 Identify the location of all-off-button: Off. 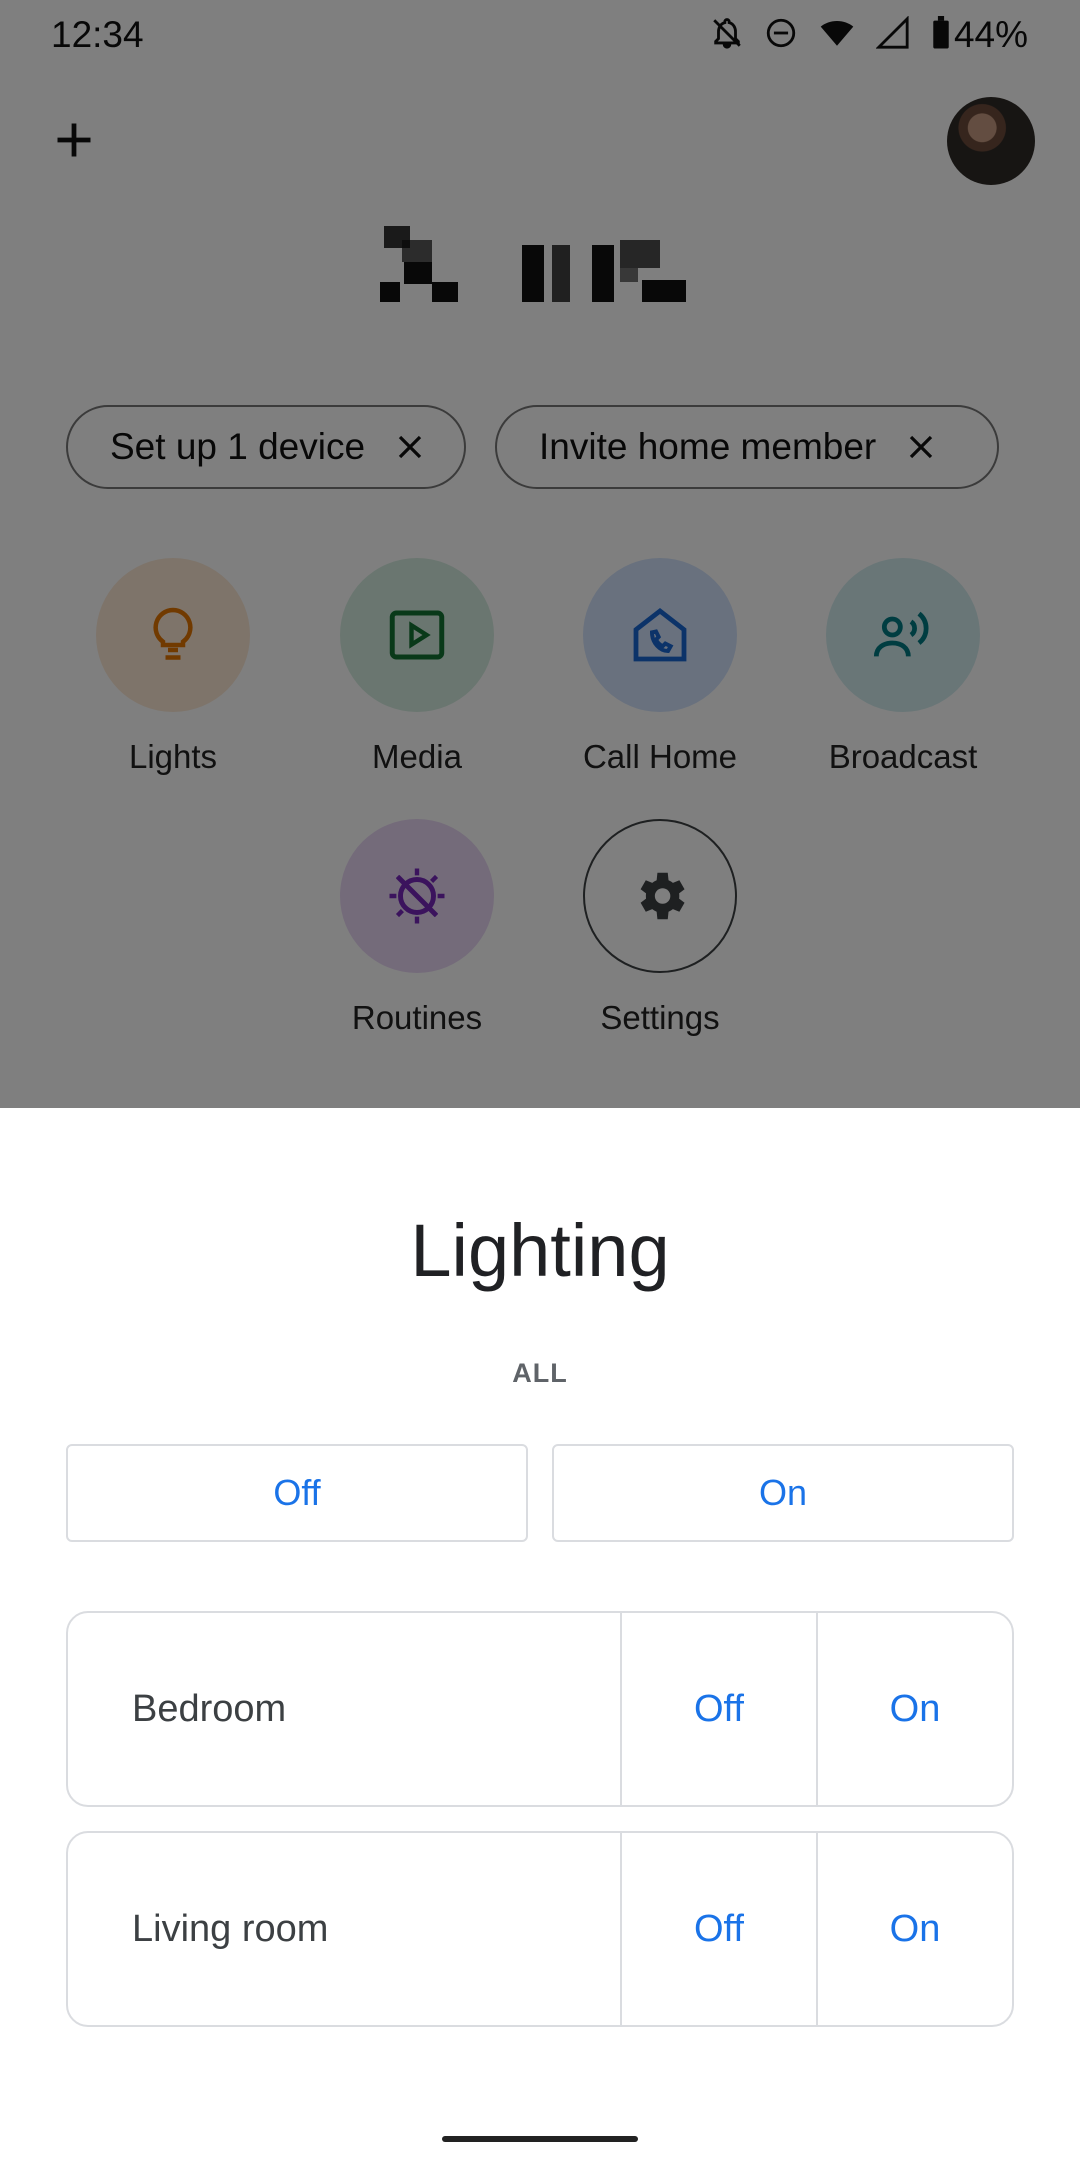
(297, 1493).